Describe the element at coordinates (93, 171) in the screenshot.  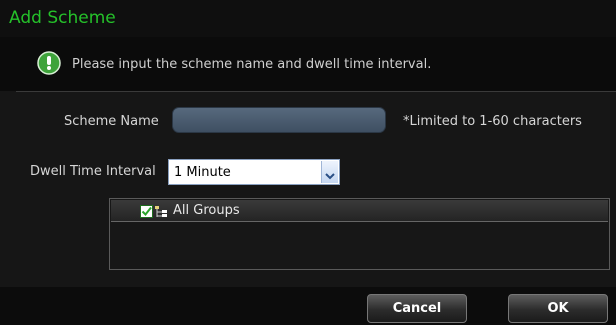
I see `dwell-interval-label: Dwell Time Interval` at that location.